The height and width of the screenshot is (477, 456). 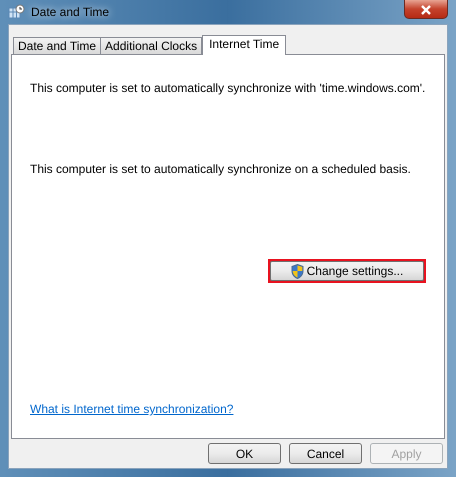 What do you see at coordinates (70, 12) in the screenshot?
I see `window-title: Date and Time` at bounding box center [70, 12].